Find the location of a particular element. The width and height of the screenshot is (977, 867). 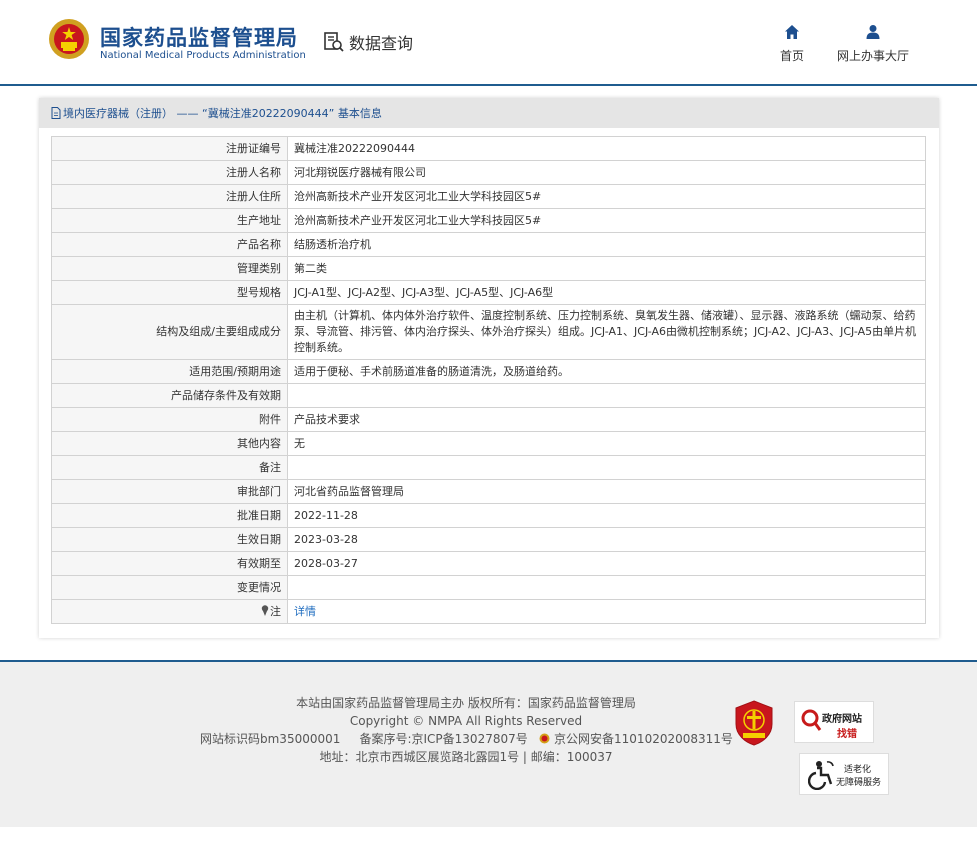

table-row: 审批部门 河北省药品监督管理局 is located at coordinates (488, 491).